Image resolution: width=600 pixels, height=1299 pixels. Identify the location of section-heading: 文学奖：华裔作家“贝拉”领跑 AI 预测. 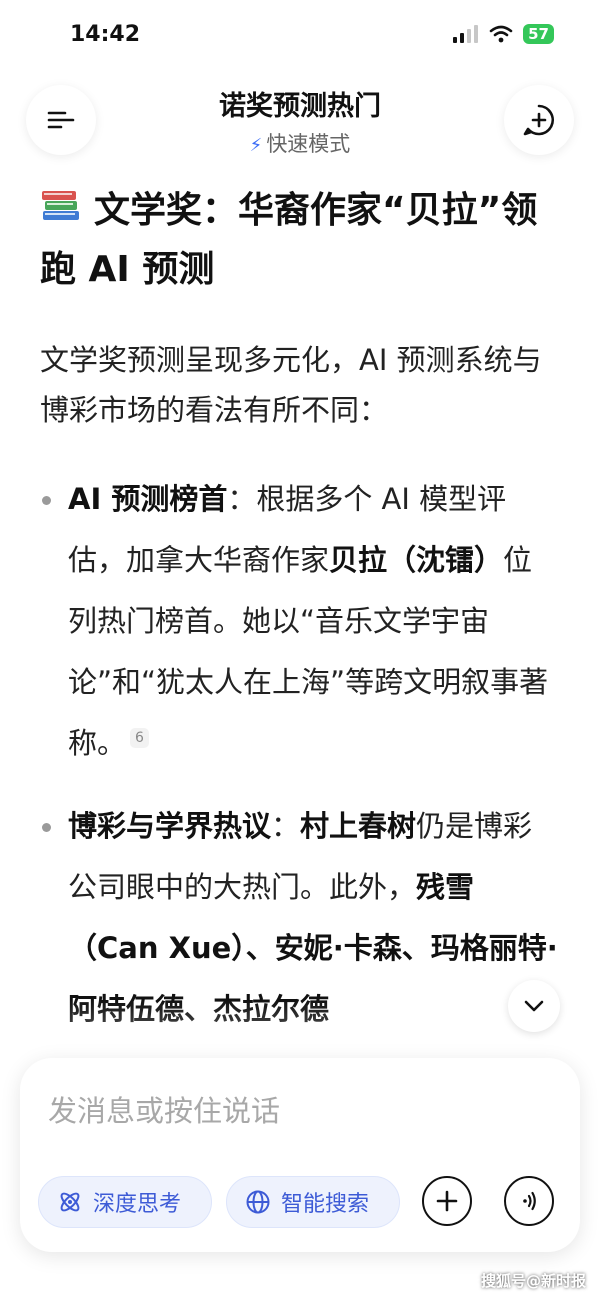
(300, 240).